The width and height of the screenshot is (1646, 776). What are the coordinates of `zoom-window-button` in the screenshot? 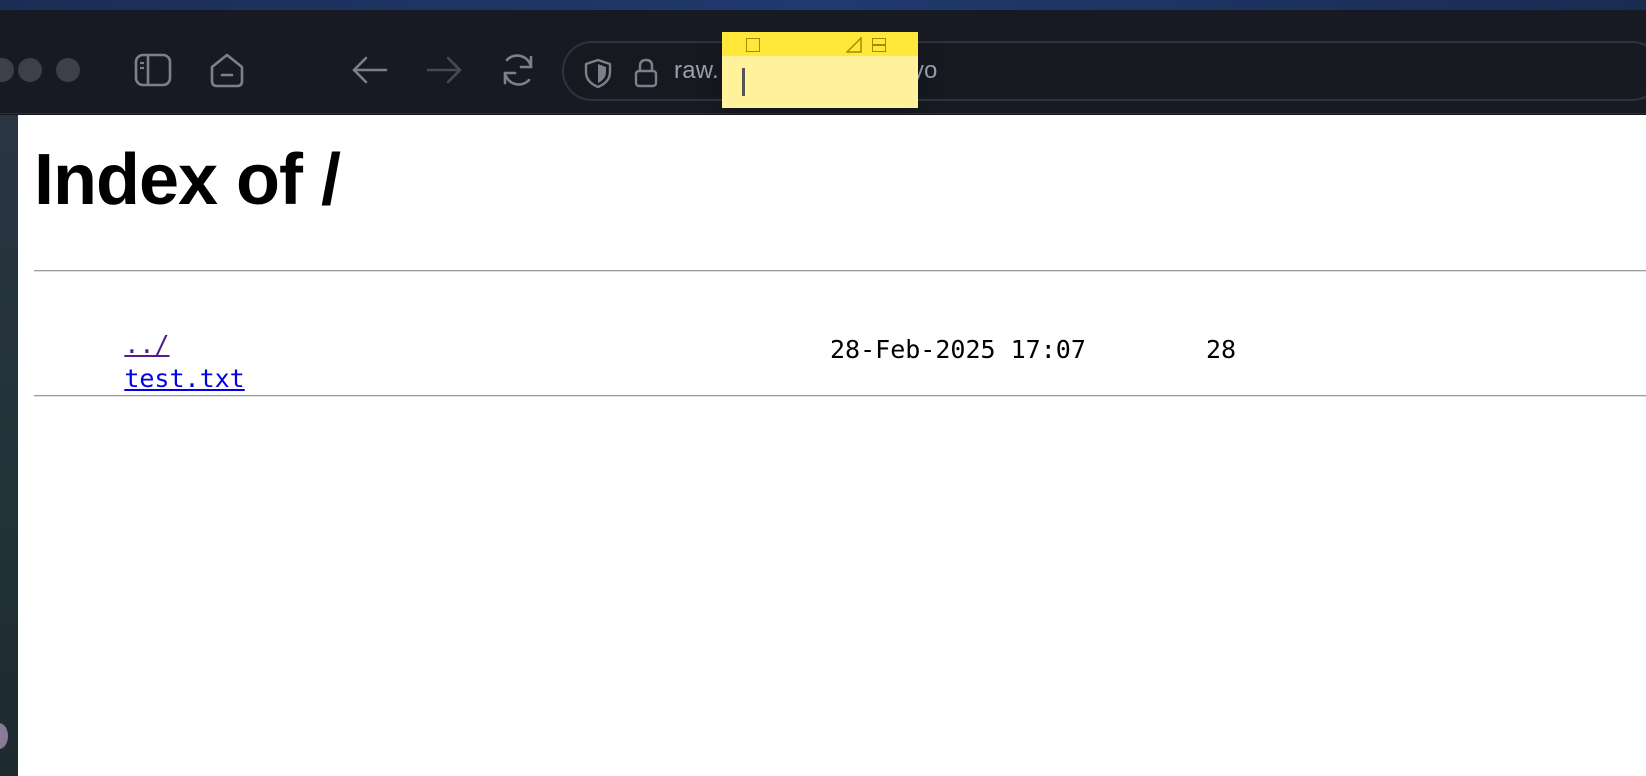 It's located at (68, 70).